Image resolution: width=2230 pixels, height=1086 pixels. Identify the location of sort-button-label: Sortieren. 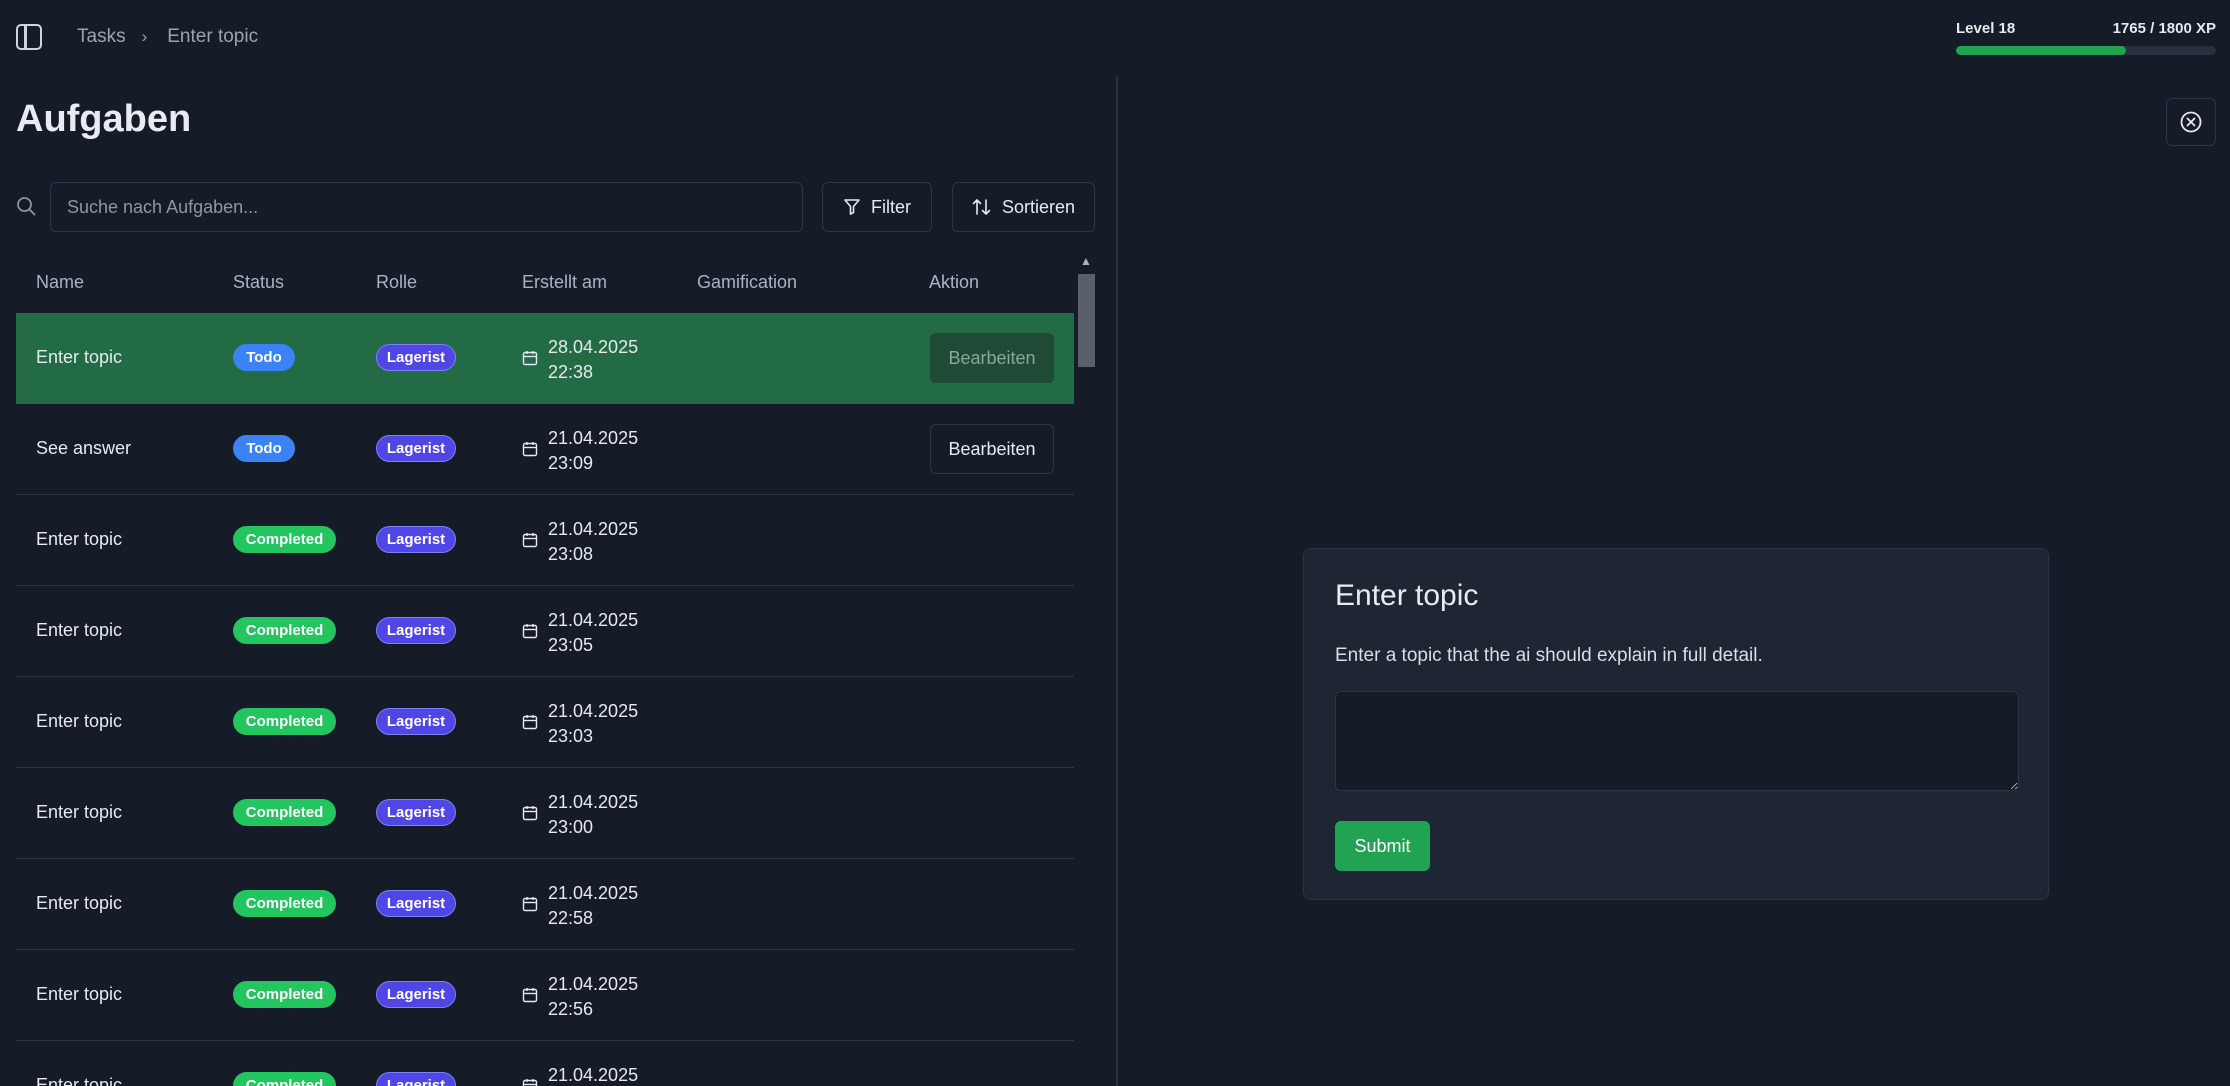
(1038, 206).